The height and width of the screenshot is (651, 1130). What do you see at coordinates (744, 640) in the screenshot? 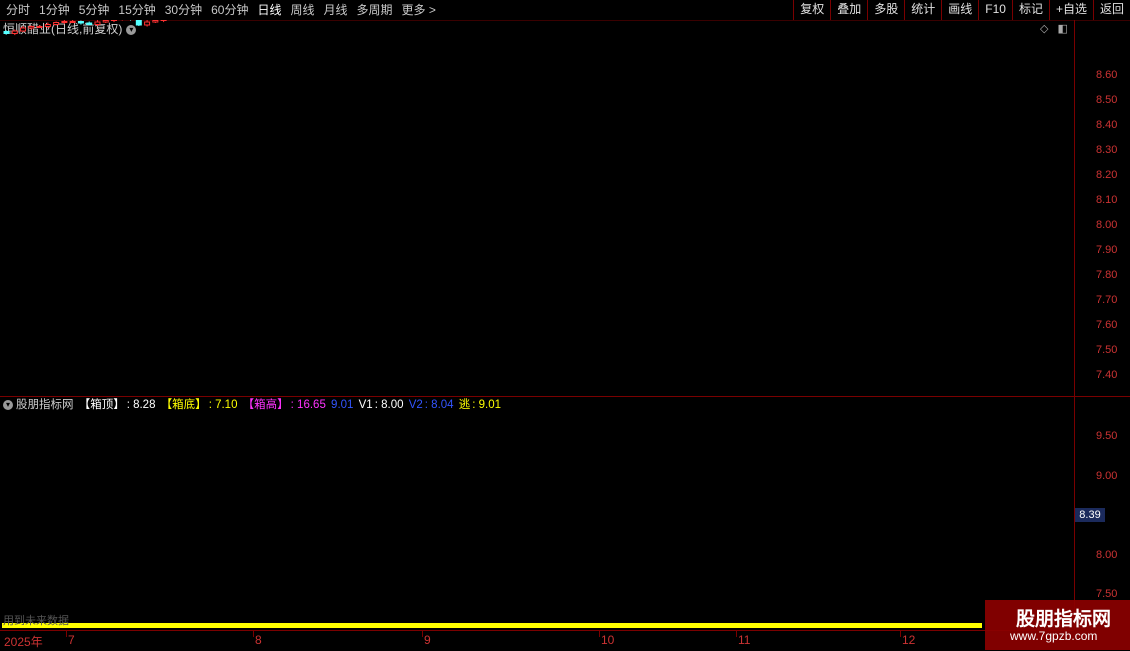
I see `date-label: 11` at bounding box center [744, 640].